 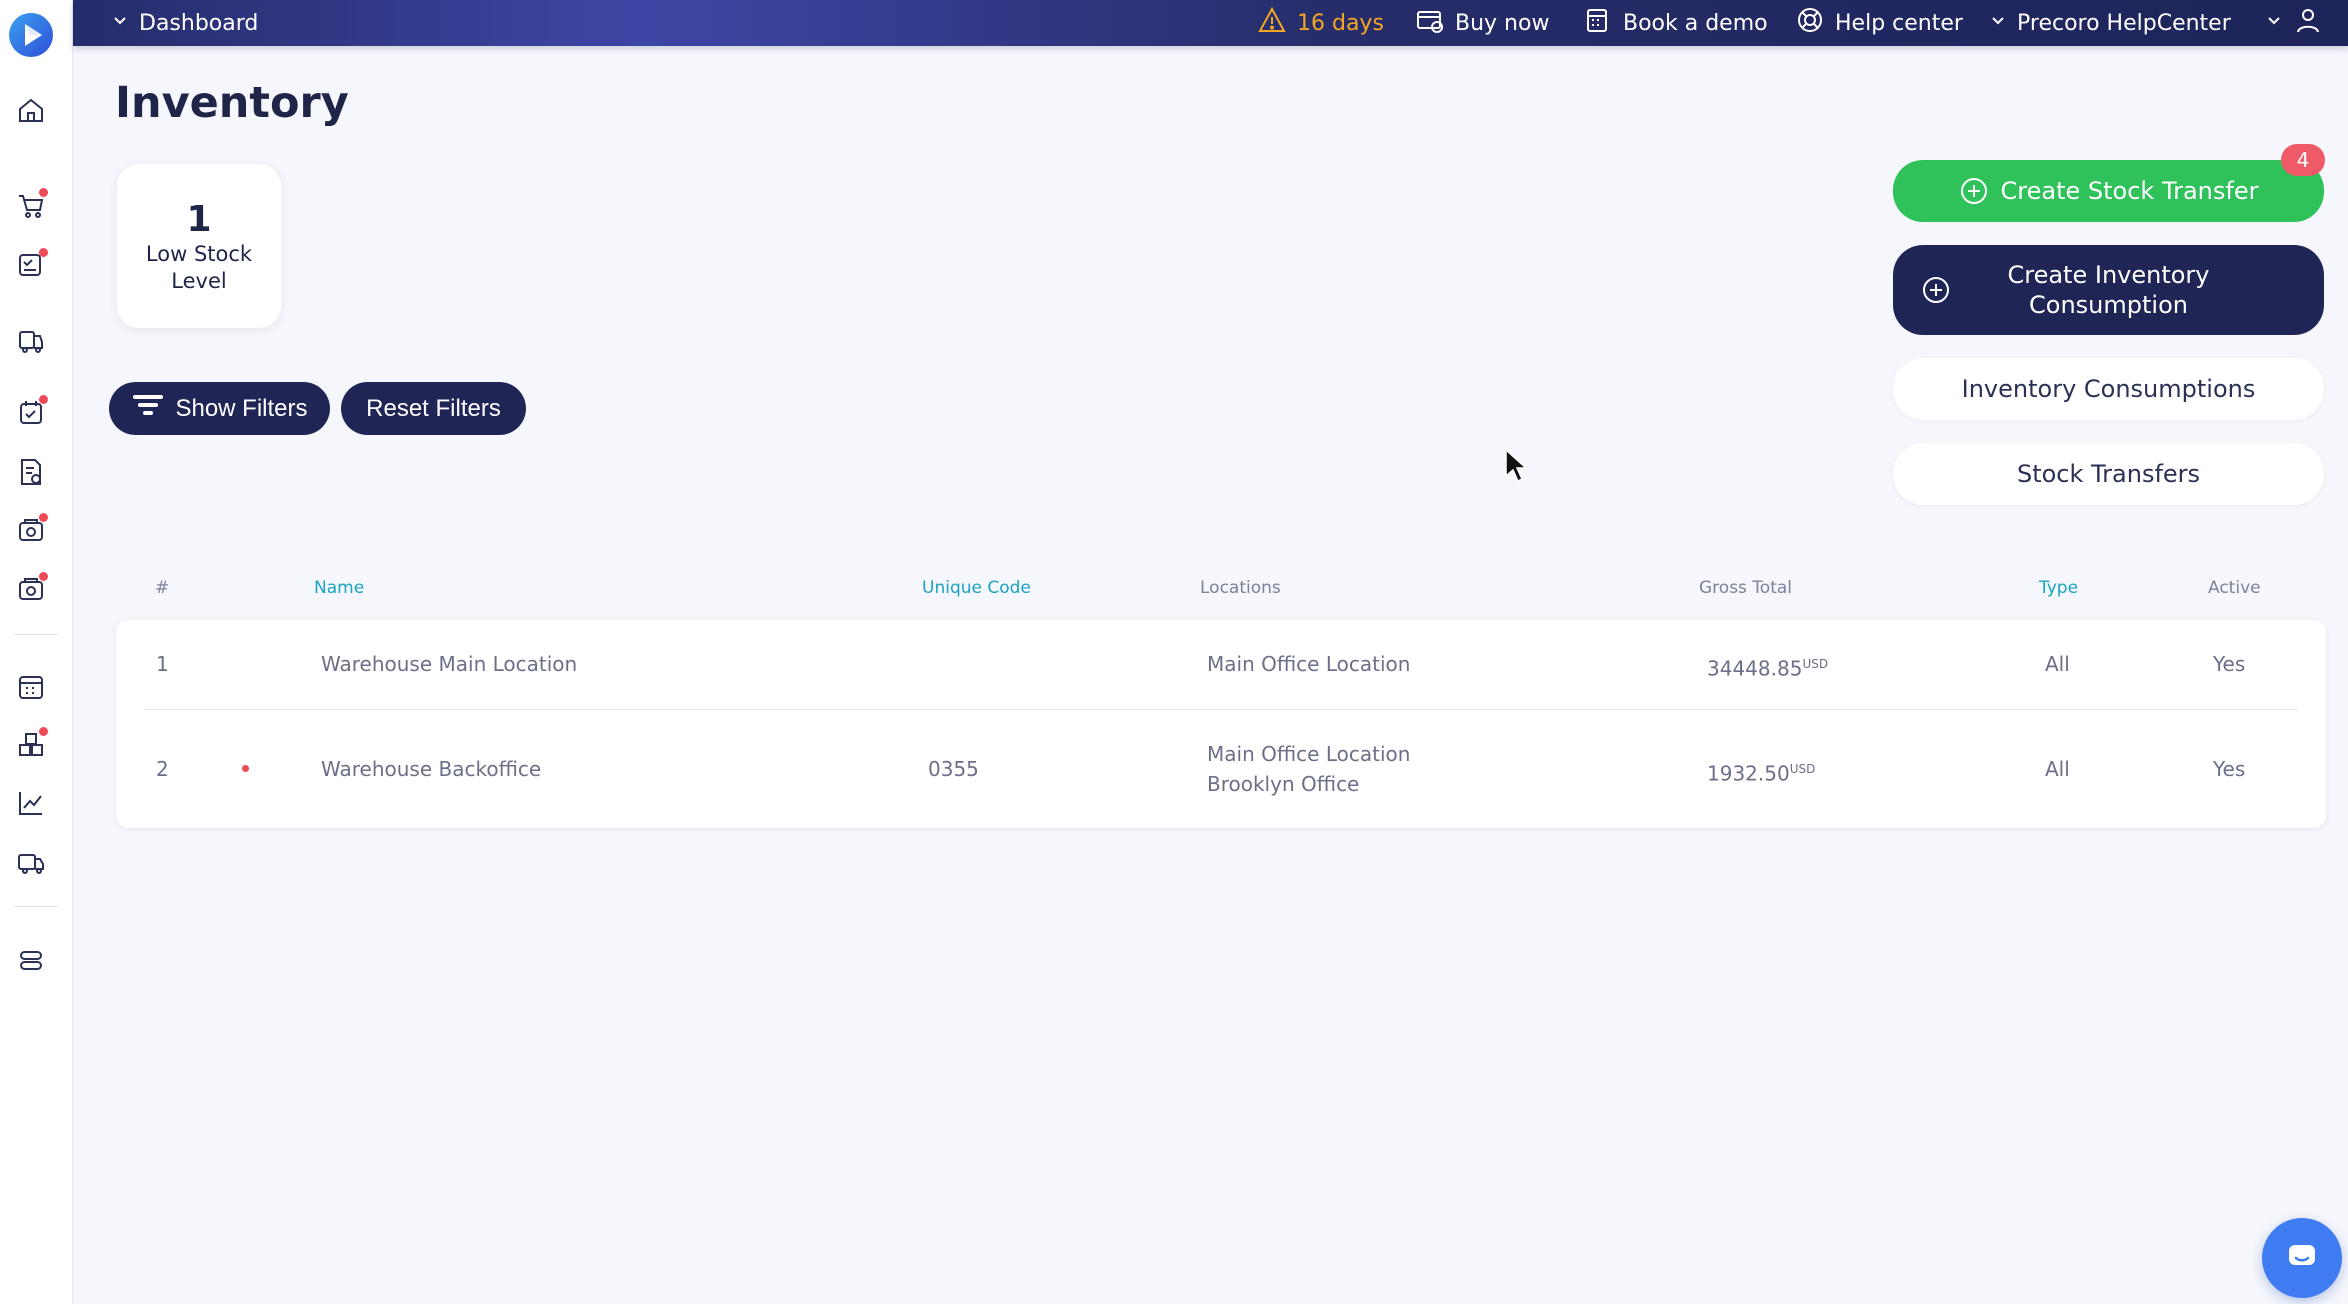 I want to click on settings-stack-icon, so click(x=31, y=960).